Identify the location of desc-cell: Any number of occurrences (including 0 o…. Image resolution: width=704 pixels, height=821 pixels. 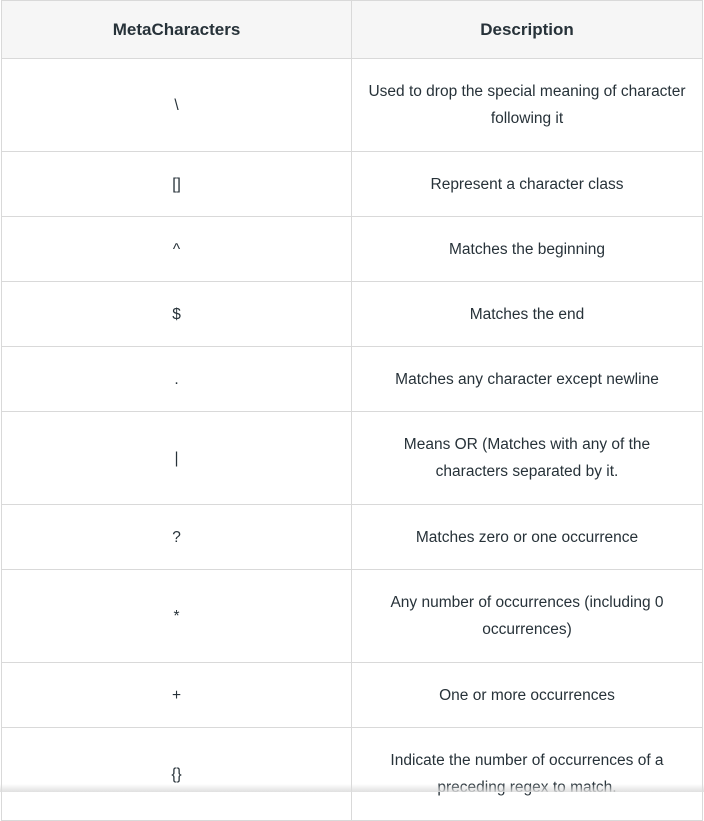
(527, 616).